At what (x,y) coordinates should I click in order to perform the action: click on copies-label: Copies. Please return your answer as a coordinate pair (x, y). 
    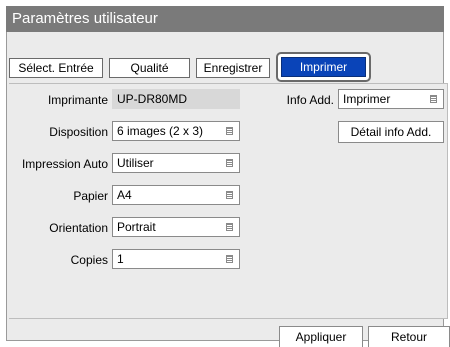
    Looking at the image, I should click on (89, 260).